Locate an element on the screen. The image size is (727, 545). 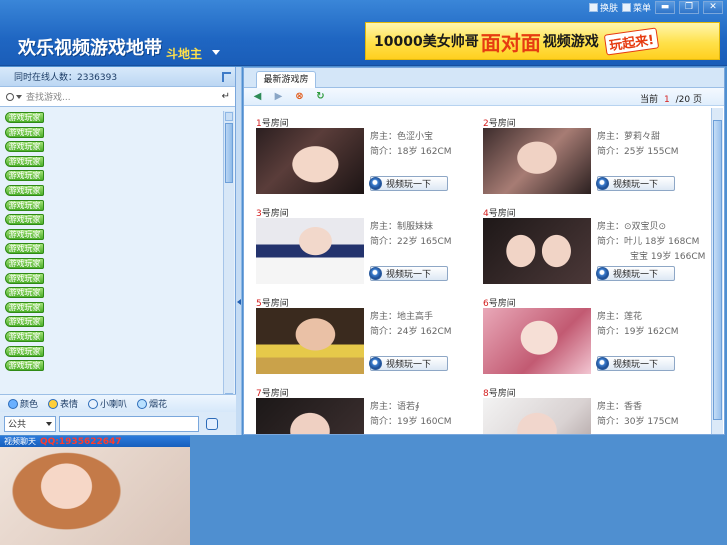
room-scrollbar is located at coordinates (717, 271).